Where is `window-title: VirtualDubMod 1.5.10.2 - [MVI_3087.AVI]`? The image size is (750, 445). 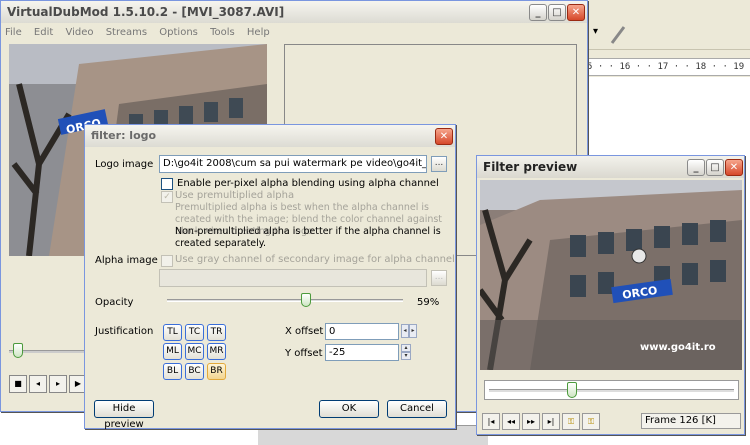
window-title: VirtualDubMod 1.5.10.2 - [MVI_3087.AVI] is located at coordinates (294, 12).